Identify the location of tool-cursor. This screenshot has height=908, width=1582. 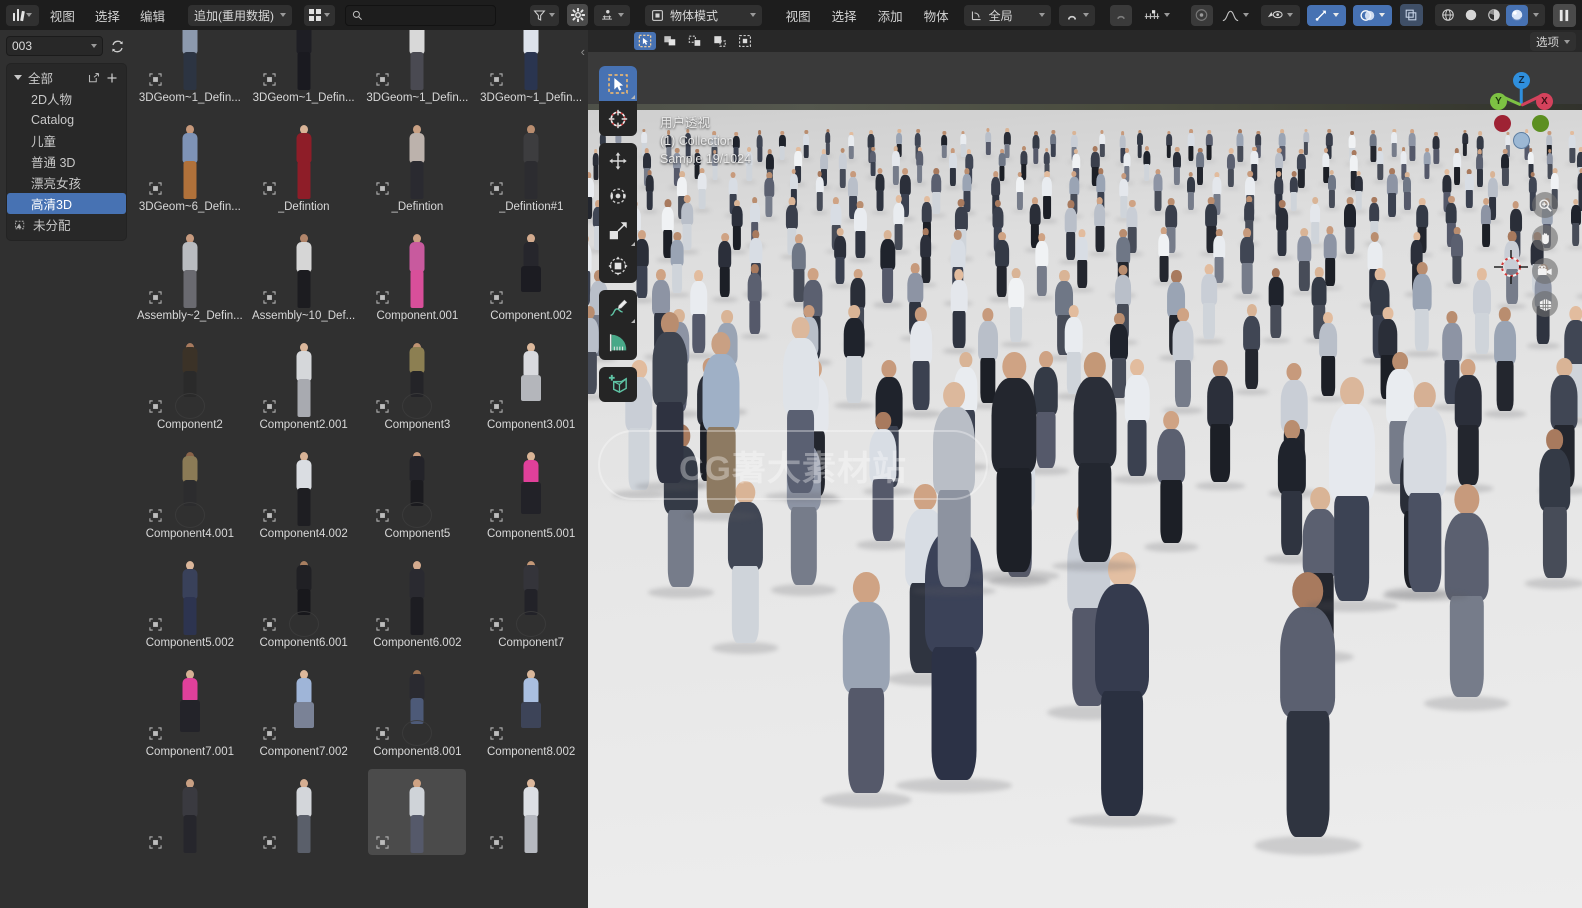
(618, 118).